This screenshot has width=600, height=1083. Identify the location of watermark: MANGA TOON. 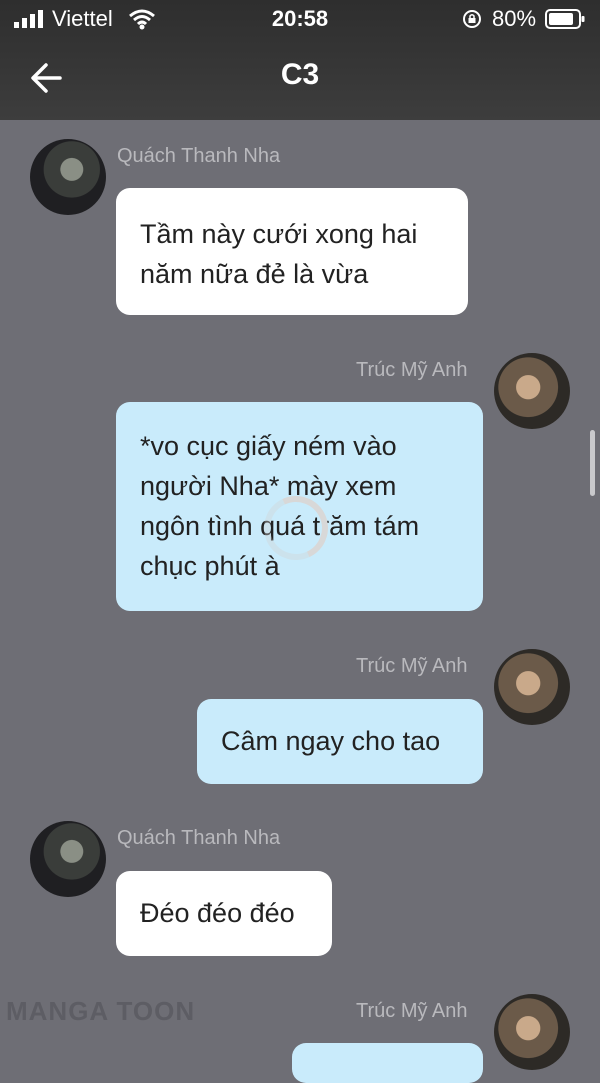
(101, 1011).